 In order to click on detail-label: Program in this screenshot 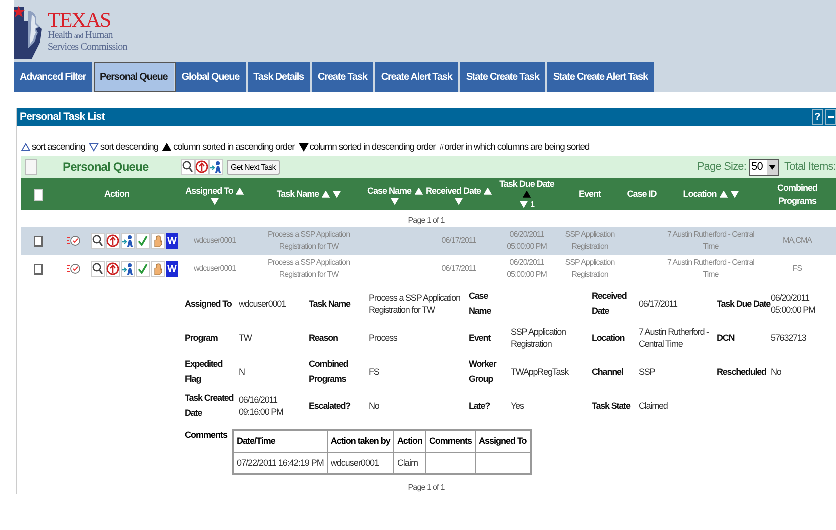, I will do `click(202, 338)`.